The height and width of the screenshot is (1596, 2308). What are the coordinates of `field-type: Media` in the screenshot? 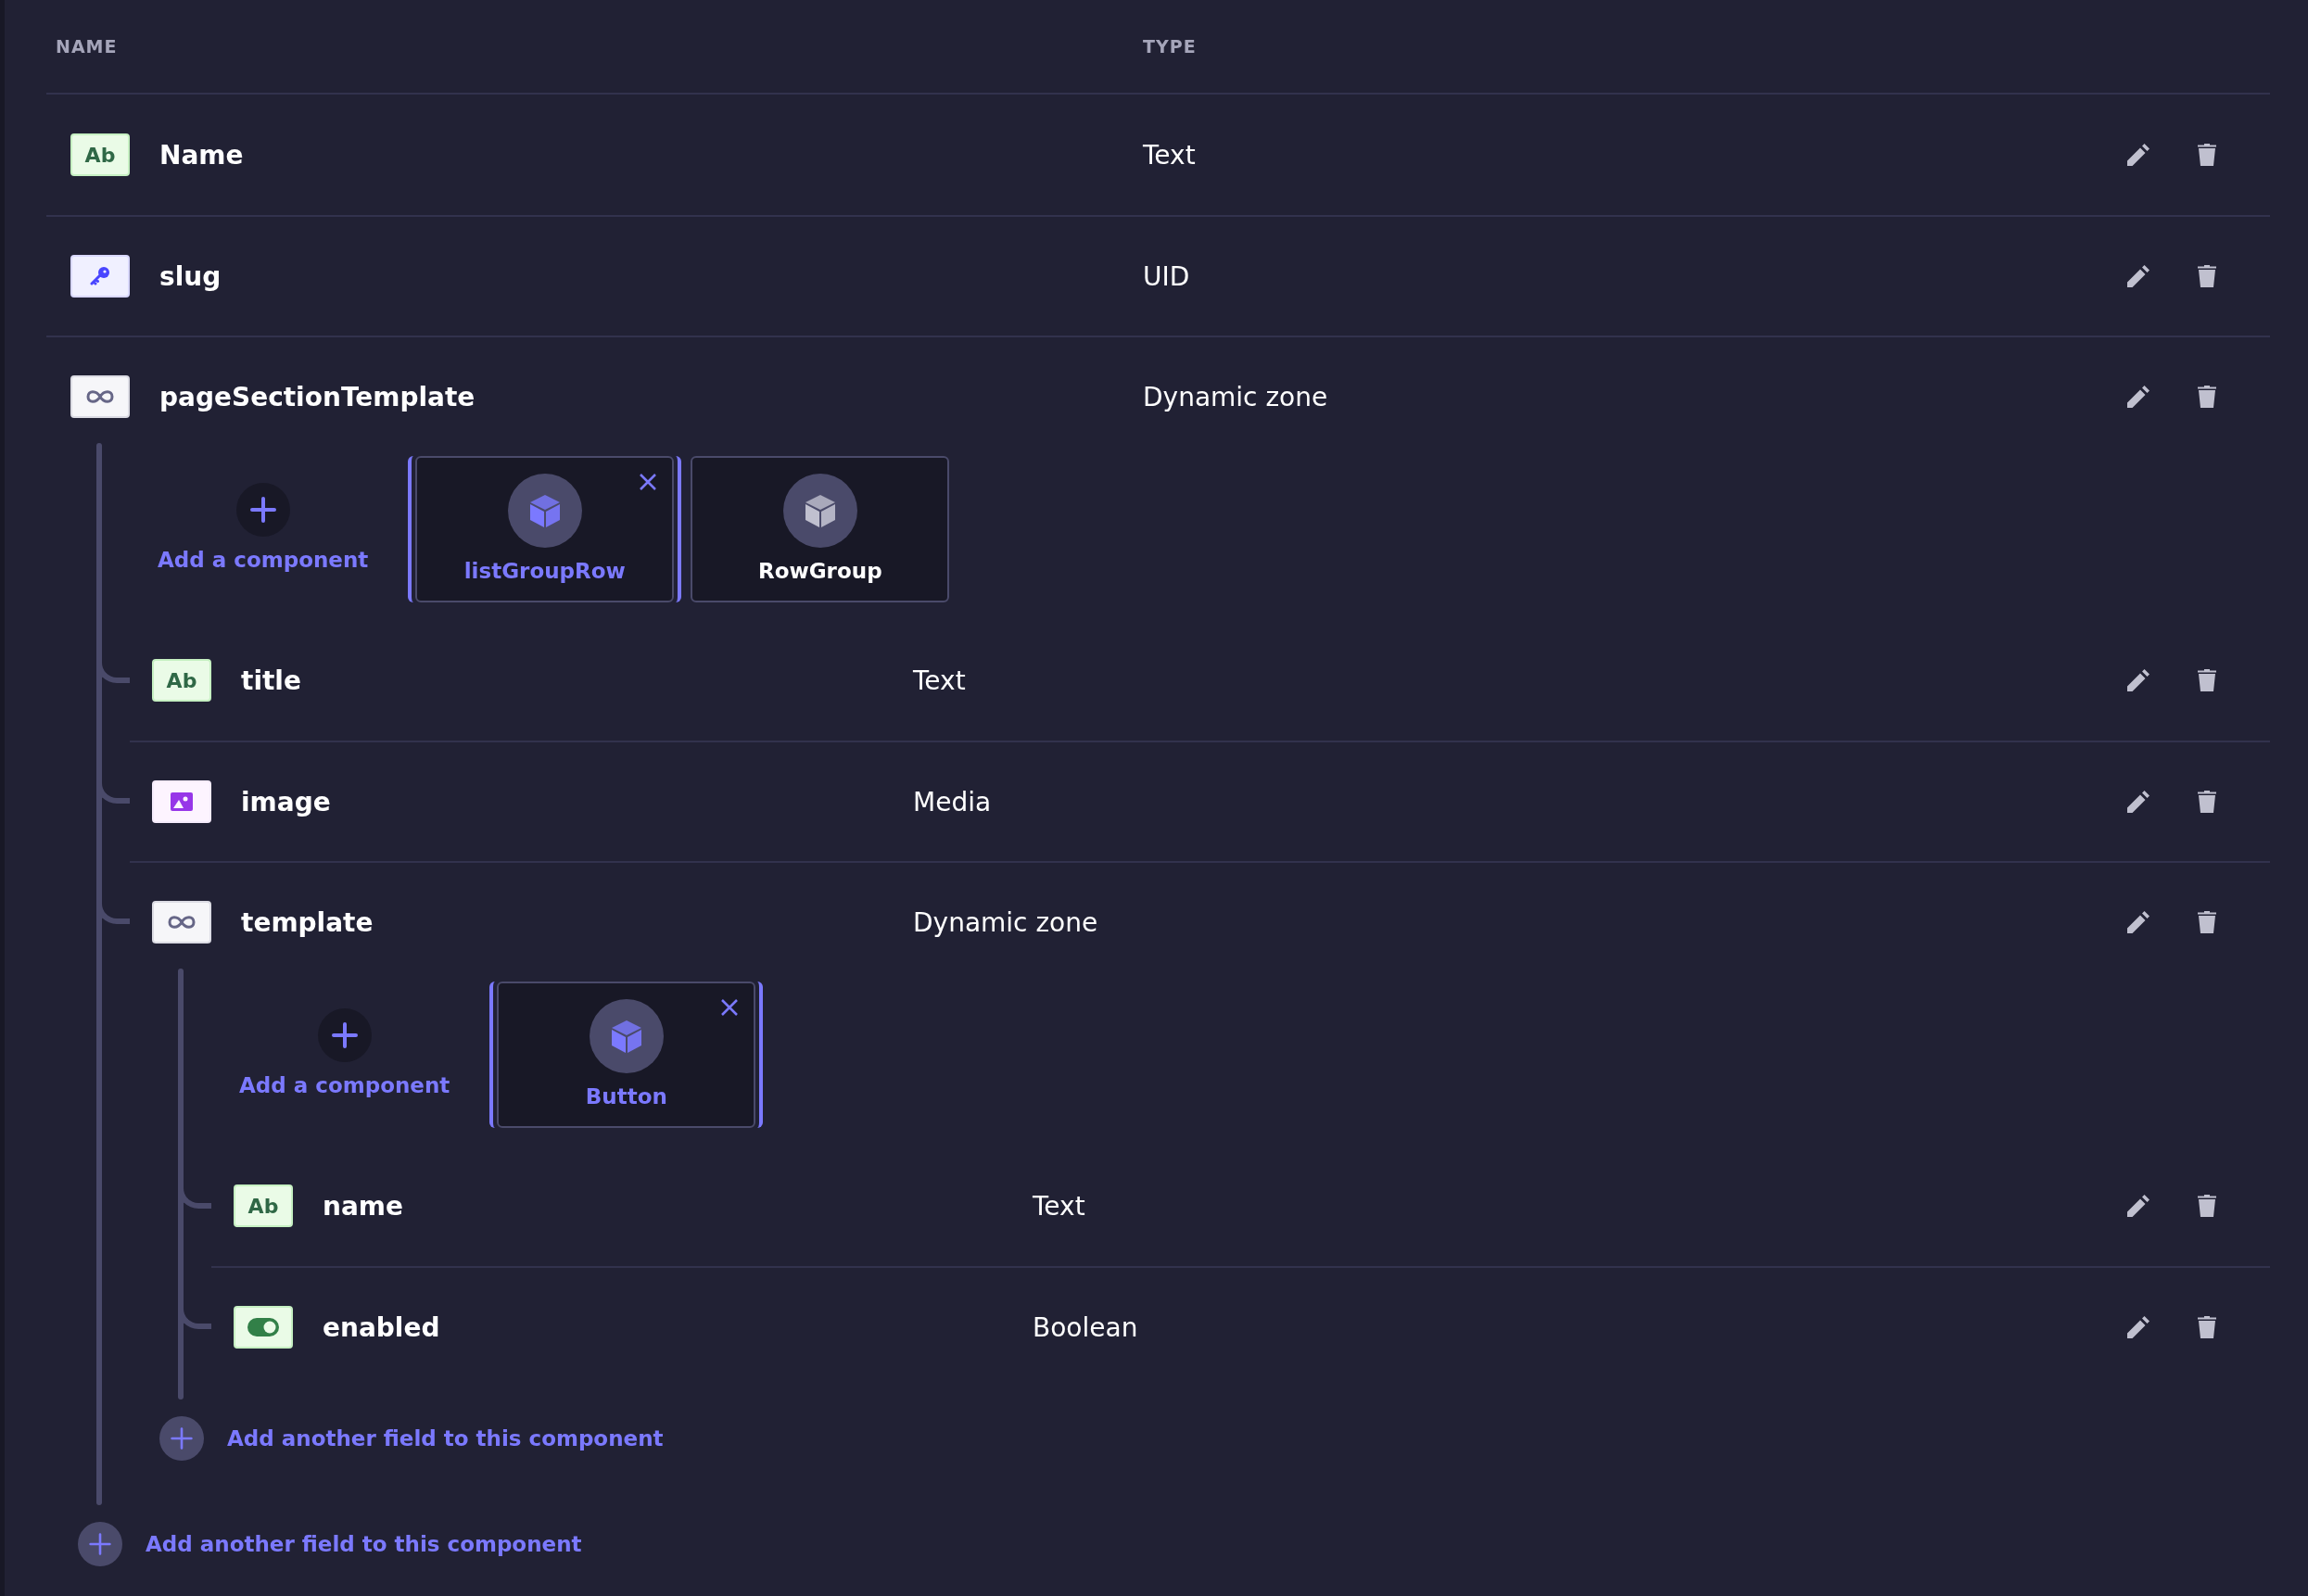 It's located at (953, 802).